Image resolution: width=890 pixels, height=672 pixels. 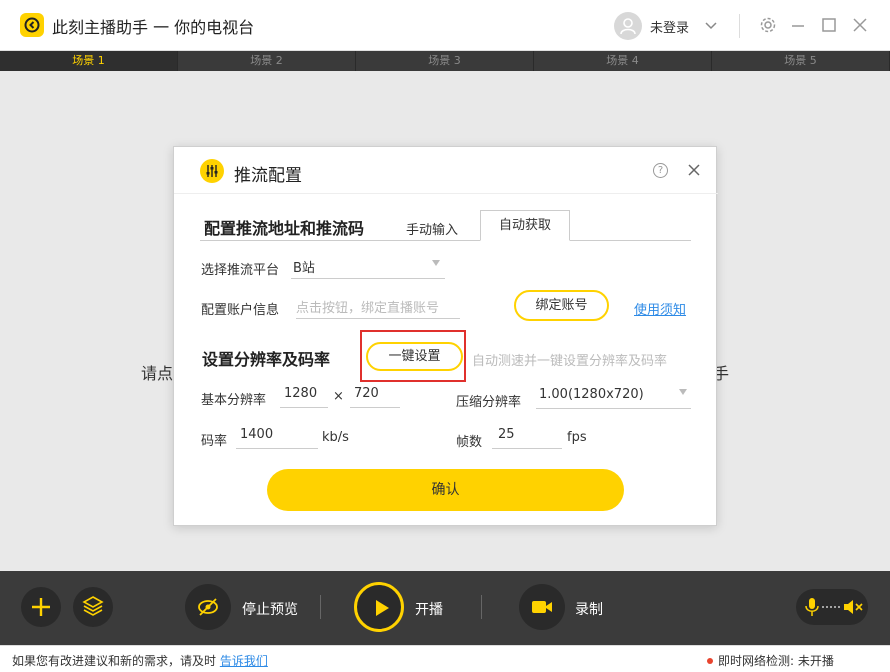 What do you see at coordinates (304, 268) in the screenshot?
I see `platform-value: B站` at bounding box center [304, 268].